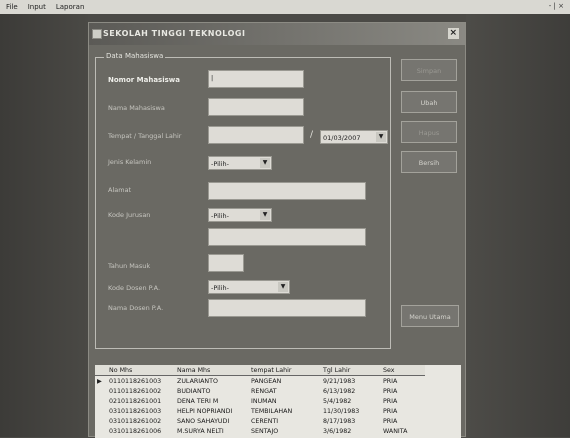  I want to click on menu-input: Input, so click(37, 7).